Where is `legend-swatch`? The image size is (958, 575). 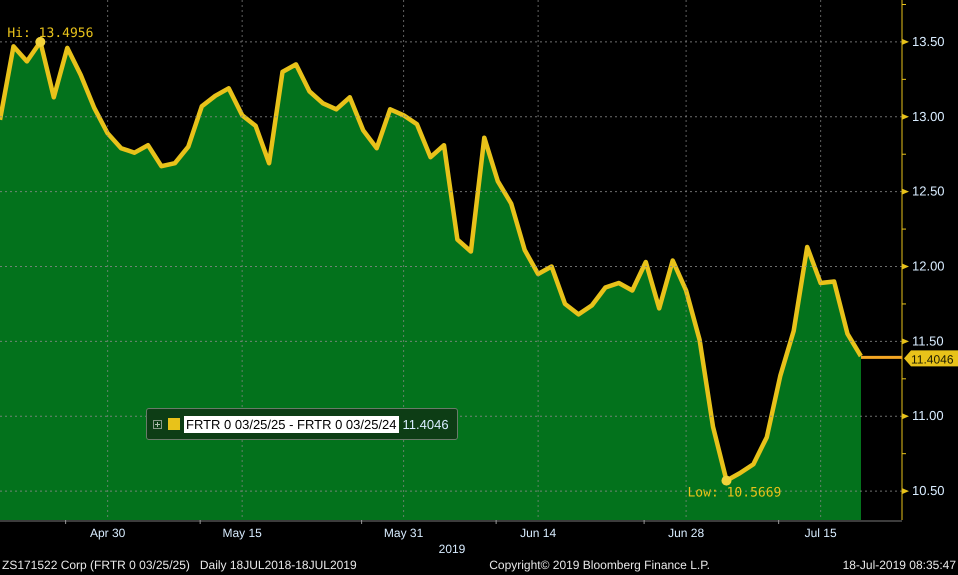 legend-swatch is located at coordinates (174, 424).